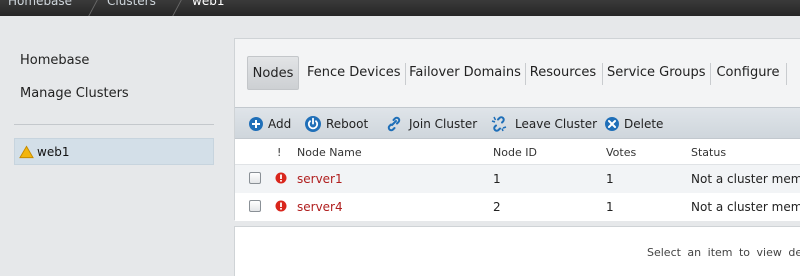 The width and height of the screenshot is (800, 276). Describe the element at coordinates (273, 73) in the screenshot. I see `tab-nodes: Nodes` at that location.